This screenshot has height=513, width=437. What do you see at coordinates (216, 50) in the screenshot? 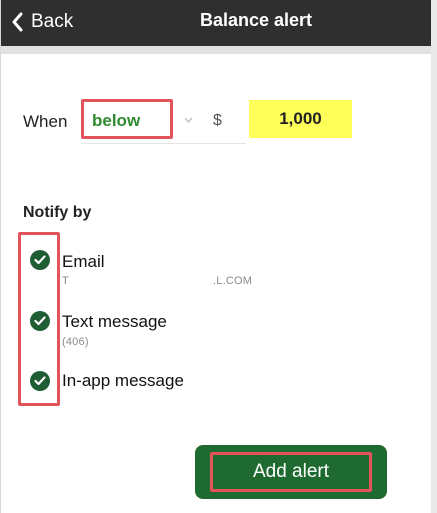
I see `nav-bar-shadow` at bounding box center [216, 50].